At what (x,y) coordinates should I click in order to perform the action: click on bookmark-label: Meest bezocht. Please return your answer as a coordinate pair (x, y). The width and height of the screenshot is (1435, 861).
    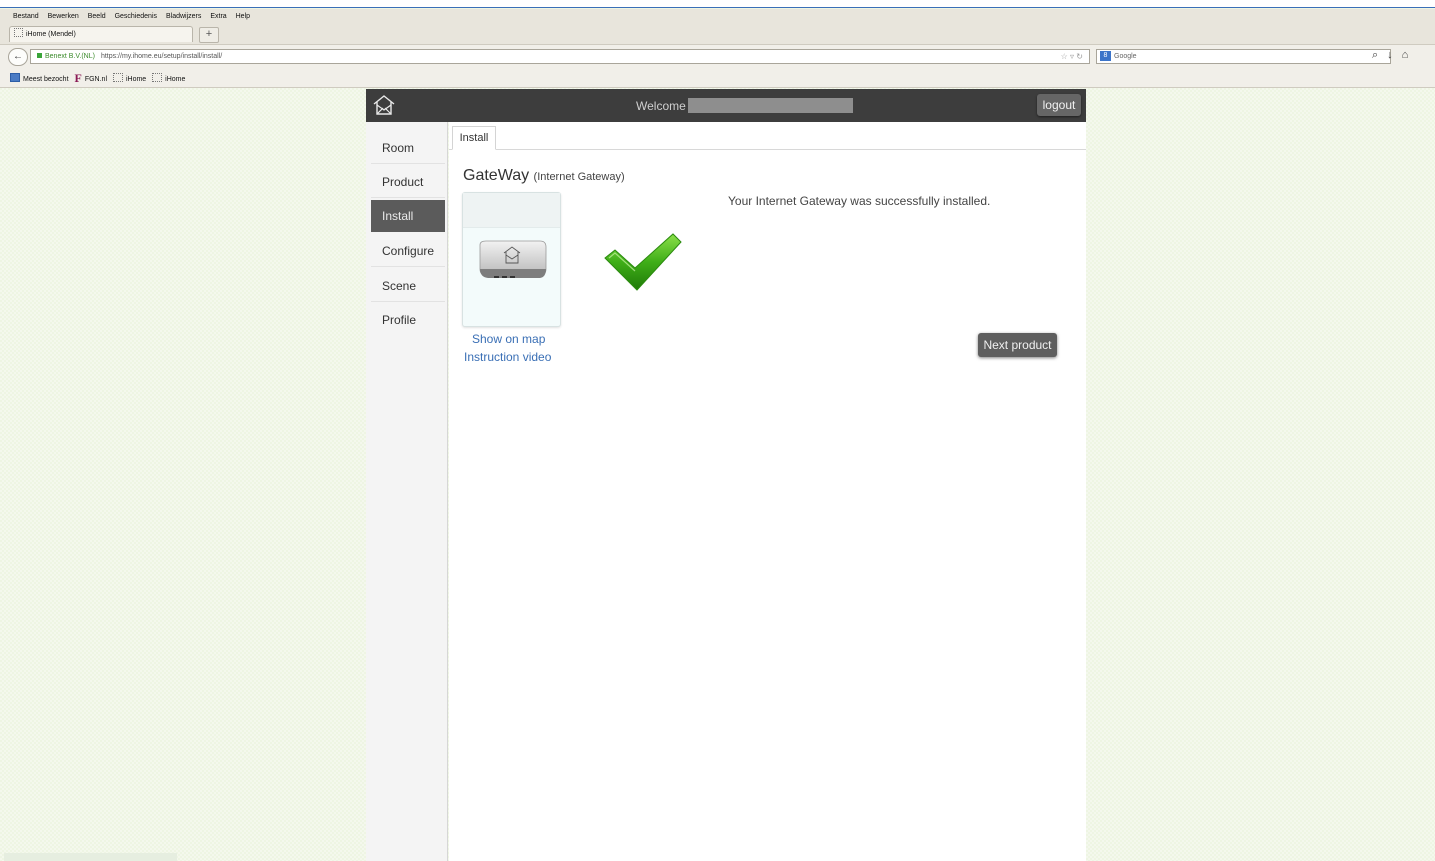
    Looking at the image, I should click on (46, 79).